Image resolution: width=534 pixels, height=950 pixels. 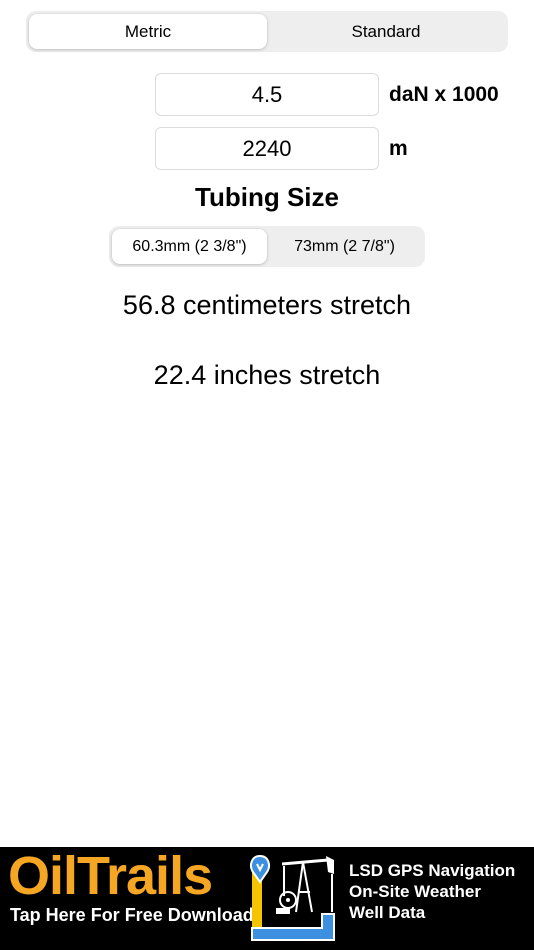 I want to click on metric-option: Metric, so click(x=148, y=31).